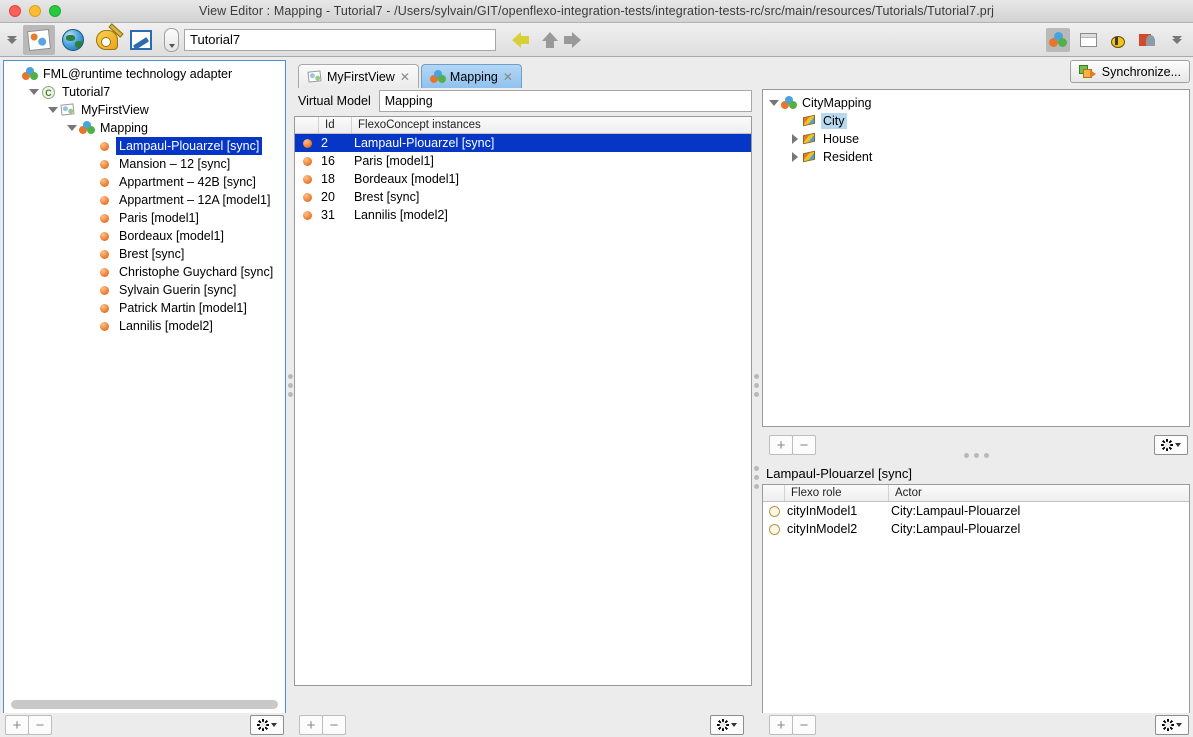 The image size is (1193, 737). What do you see at coordinates (976, 529) in the screenshot?
I see `role-table-row: cityInModel2 City:Lampaul-Plouarzel` at bounding box center [976, 529].